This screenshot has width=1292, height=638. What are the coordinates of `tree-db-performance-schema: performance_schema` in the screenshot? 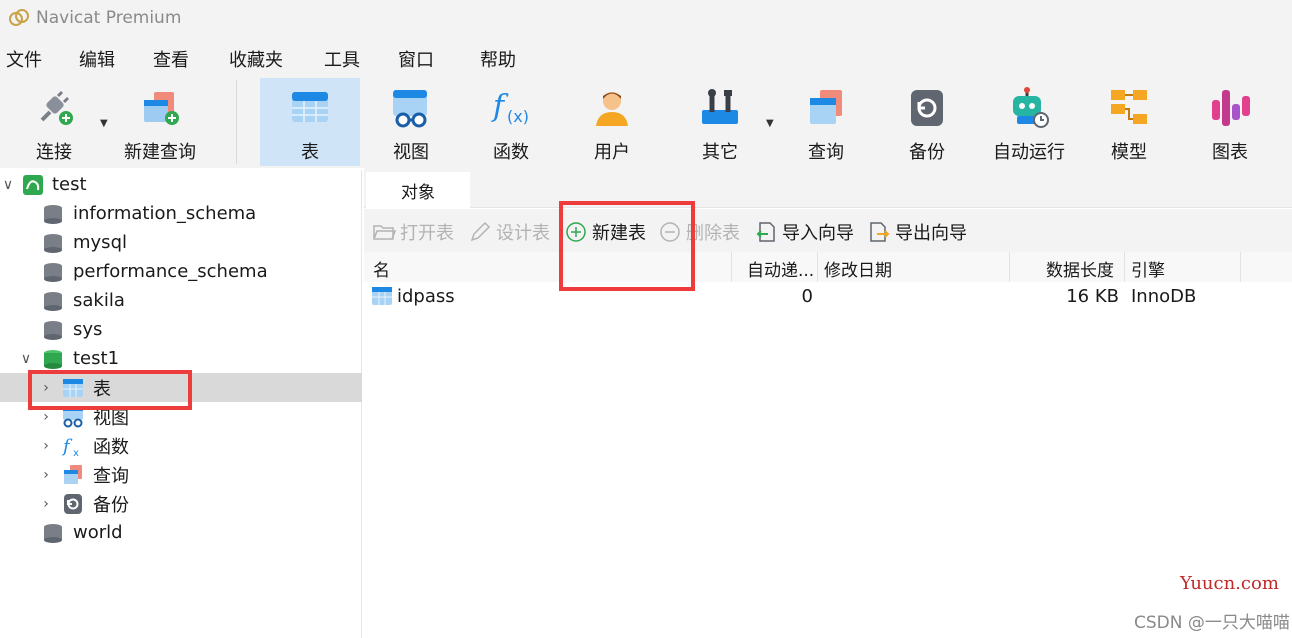 It's located at (181, 271).